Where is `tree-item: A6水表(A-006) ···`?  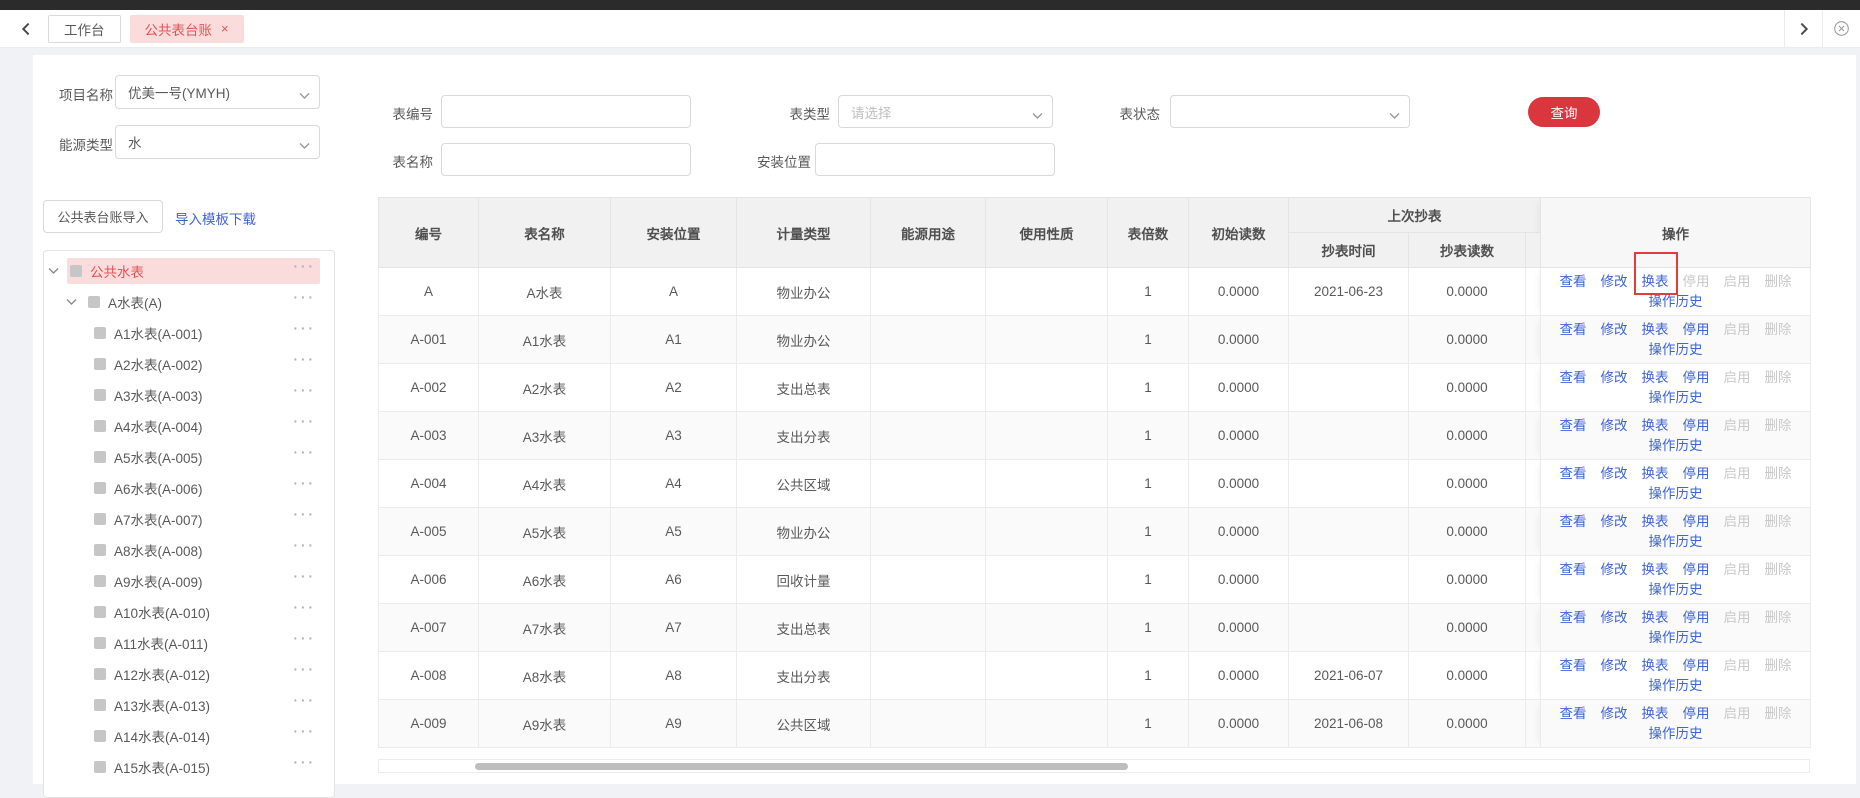
tree-item: A6水表(A-006) ··· is located at coordinates (189, 487).